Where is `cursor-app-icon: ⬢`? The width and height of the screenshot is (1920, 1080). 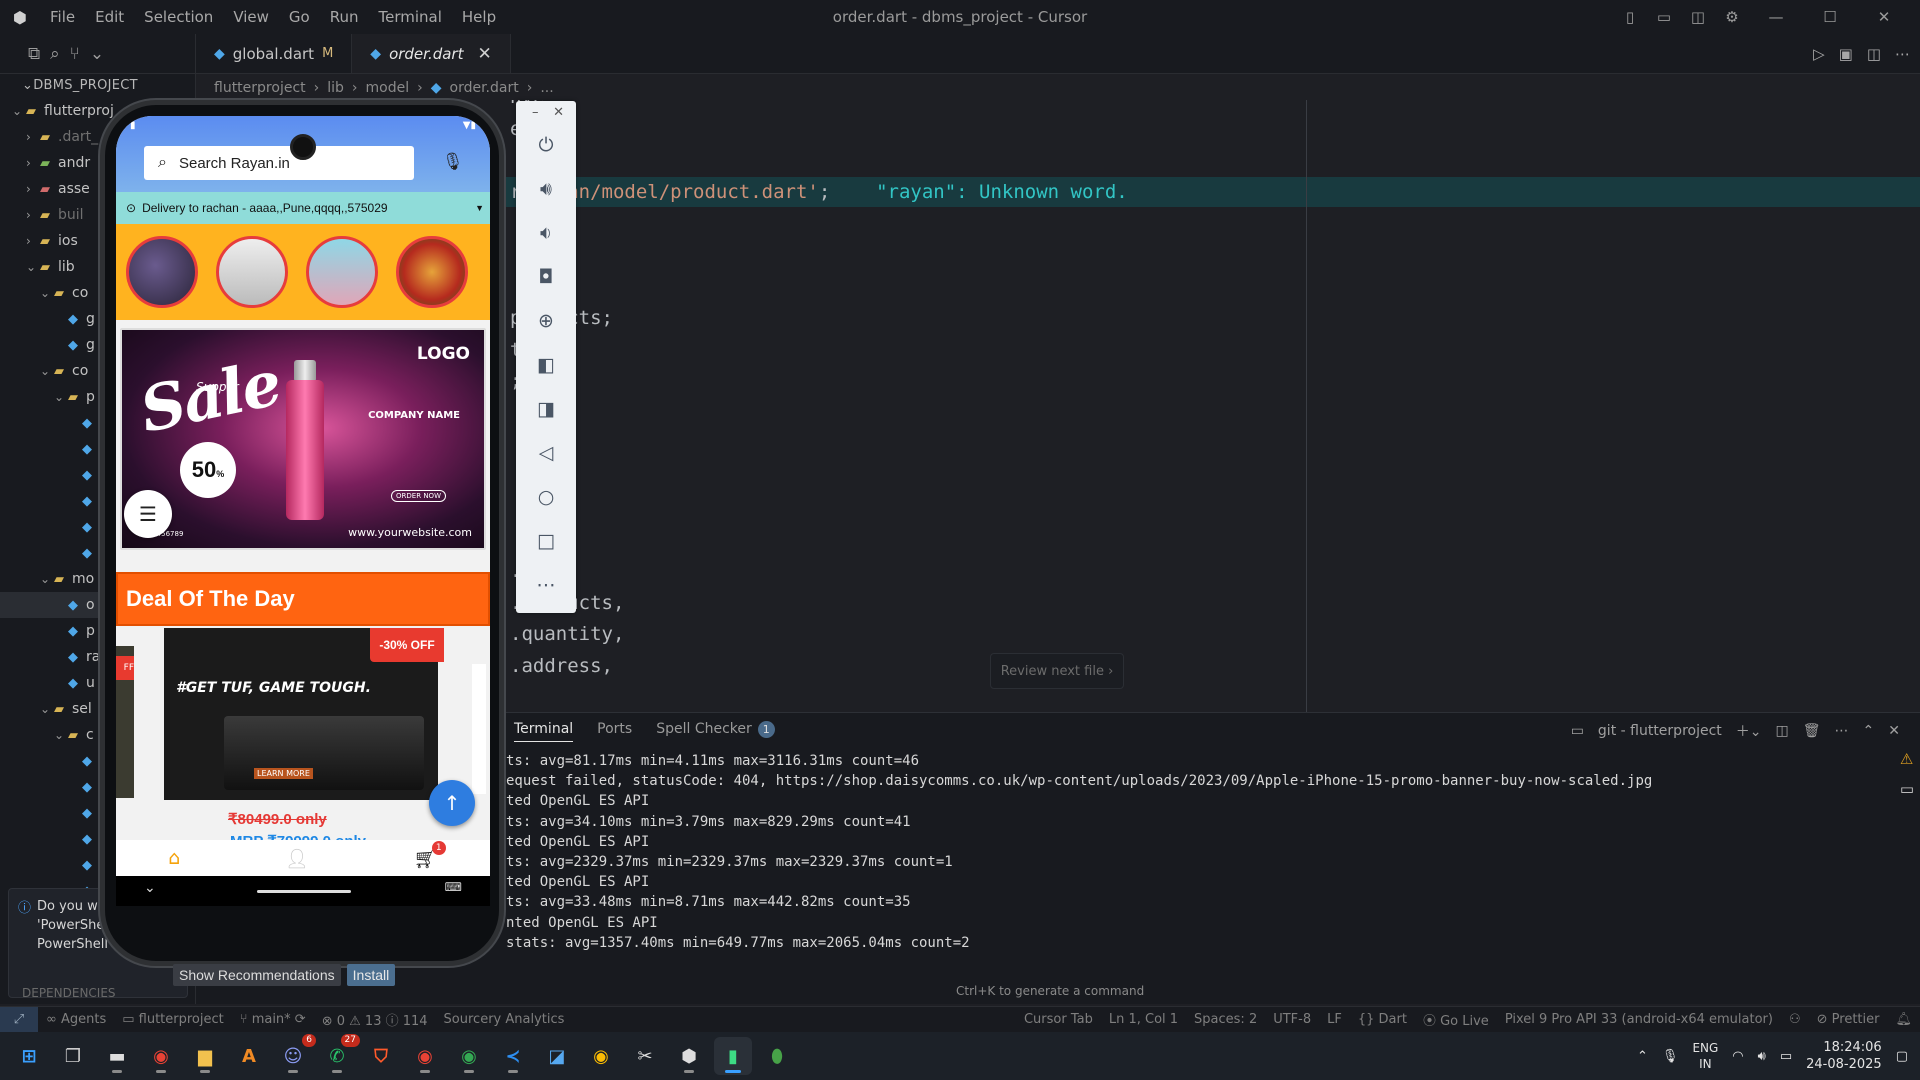 cursor-app-icon: ⬢ is located at coordinates (689, 1056).